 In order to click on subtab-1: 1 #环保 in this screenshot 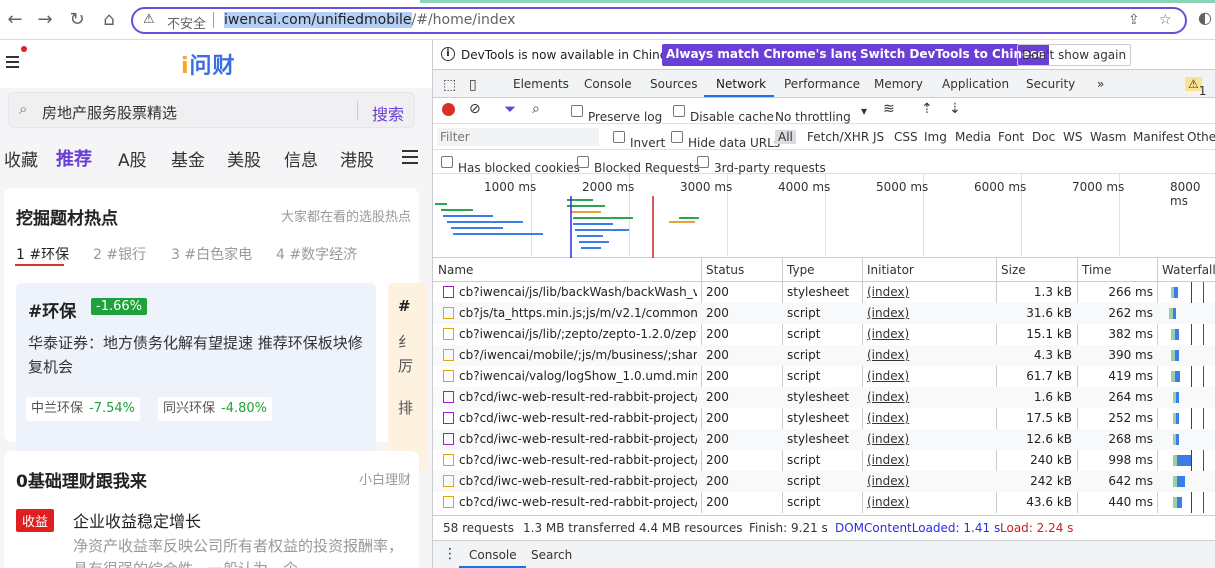, I will do `click(42, 254)`.